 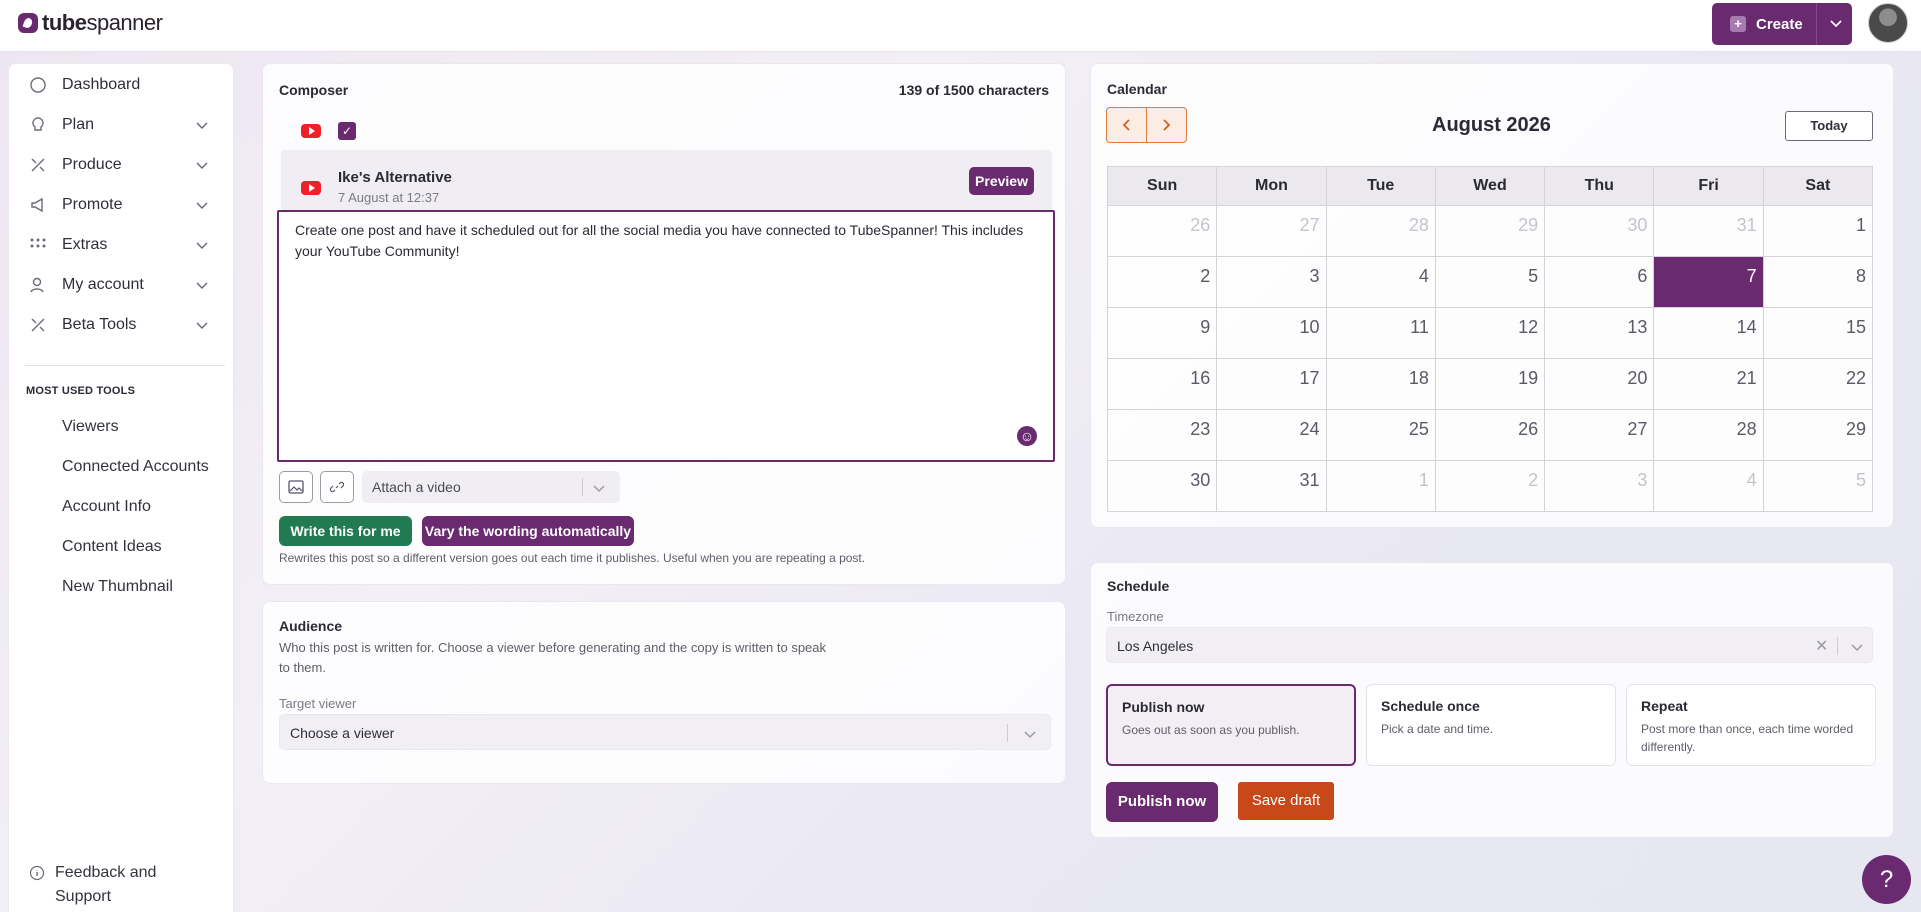 What do you see at coordinates (122, 285) in the screenshot?
I see `sidebar-item-my-account: My account` at bounding box center [122, 285].